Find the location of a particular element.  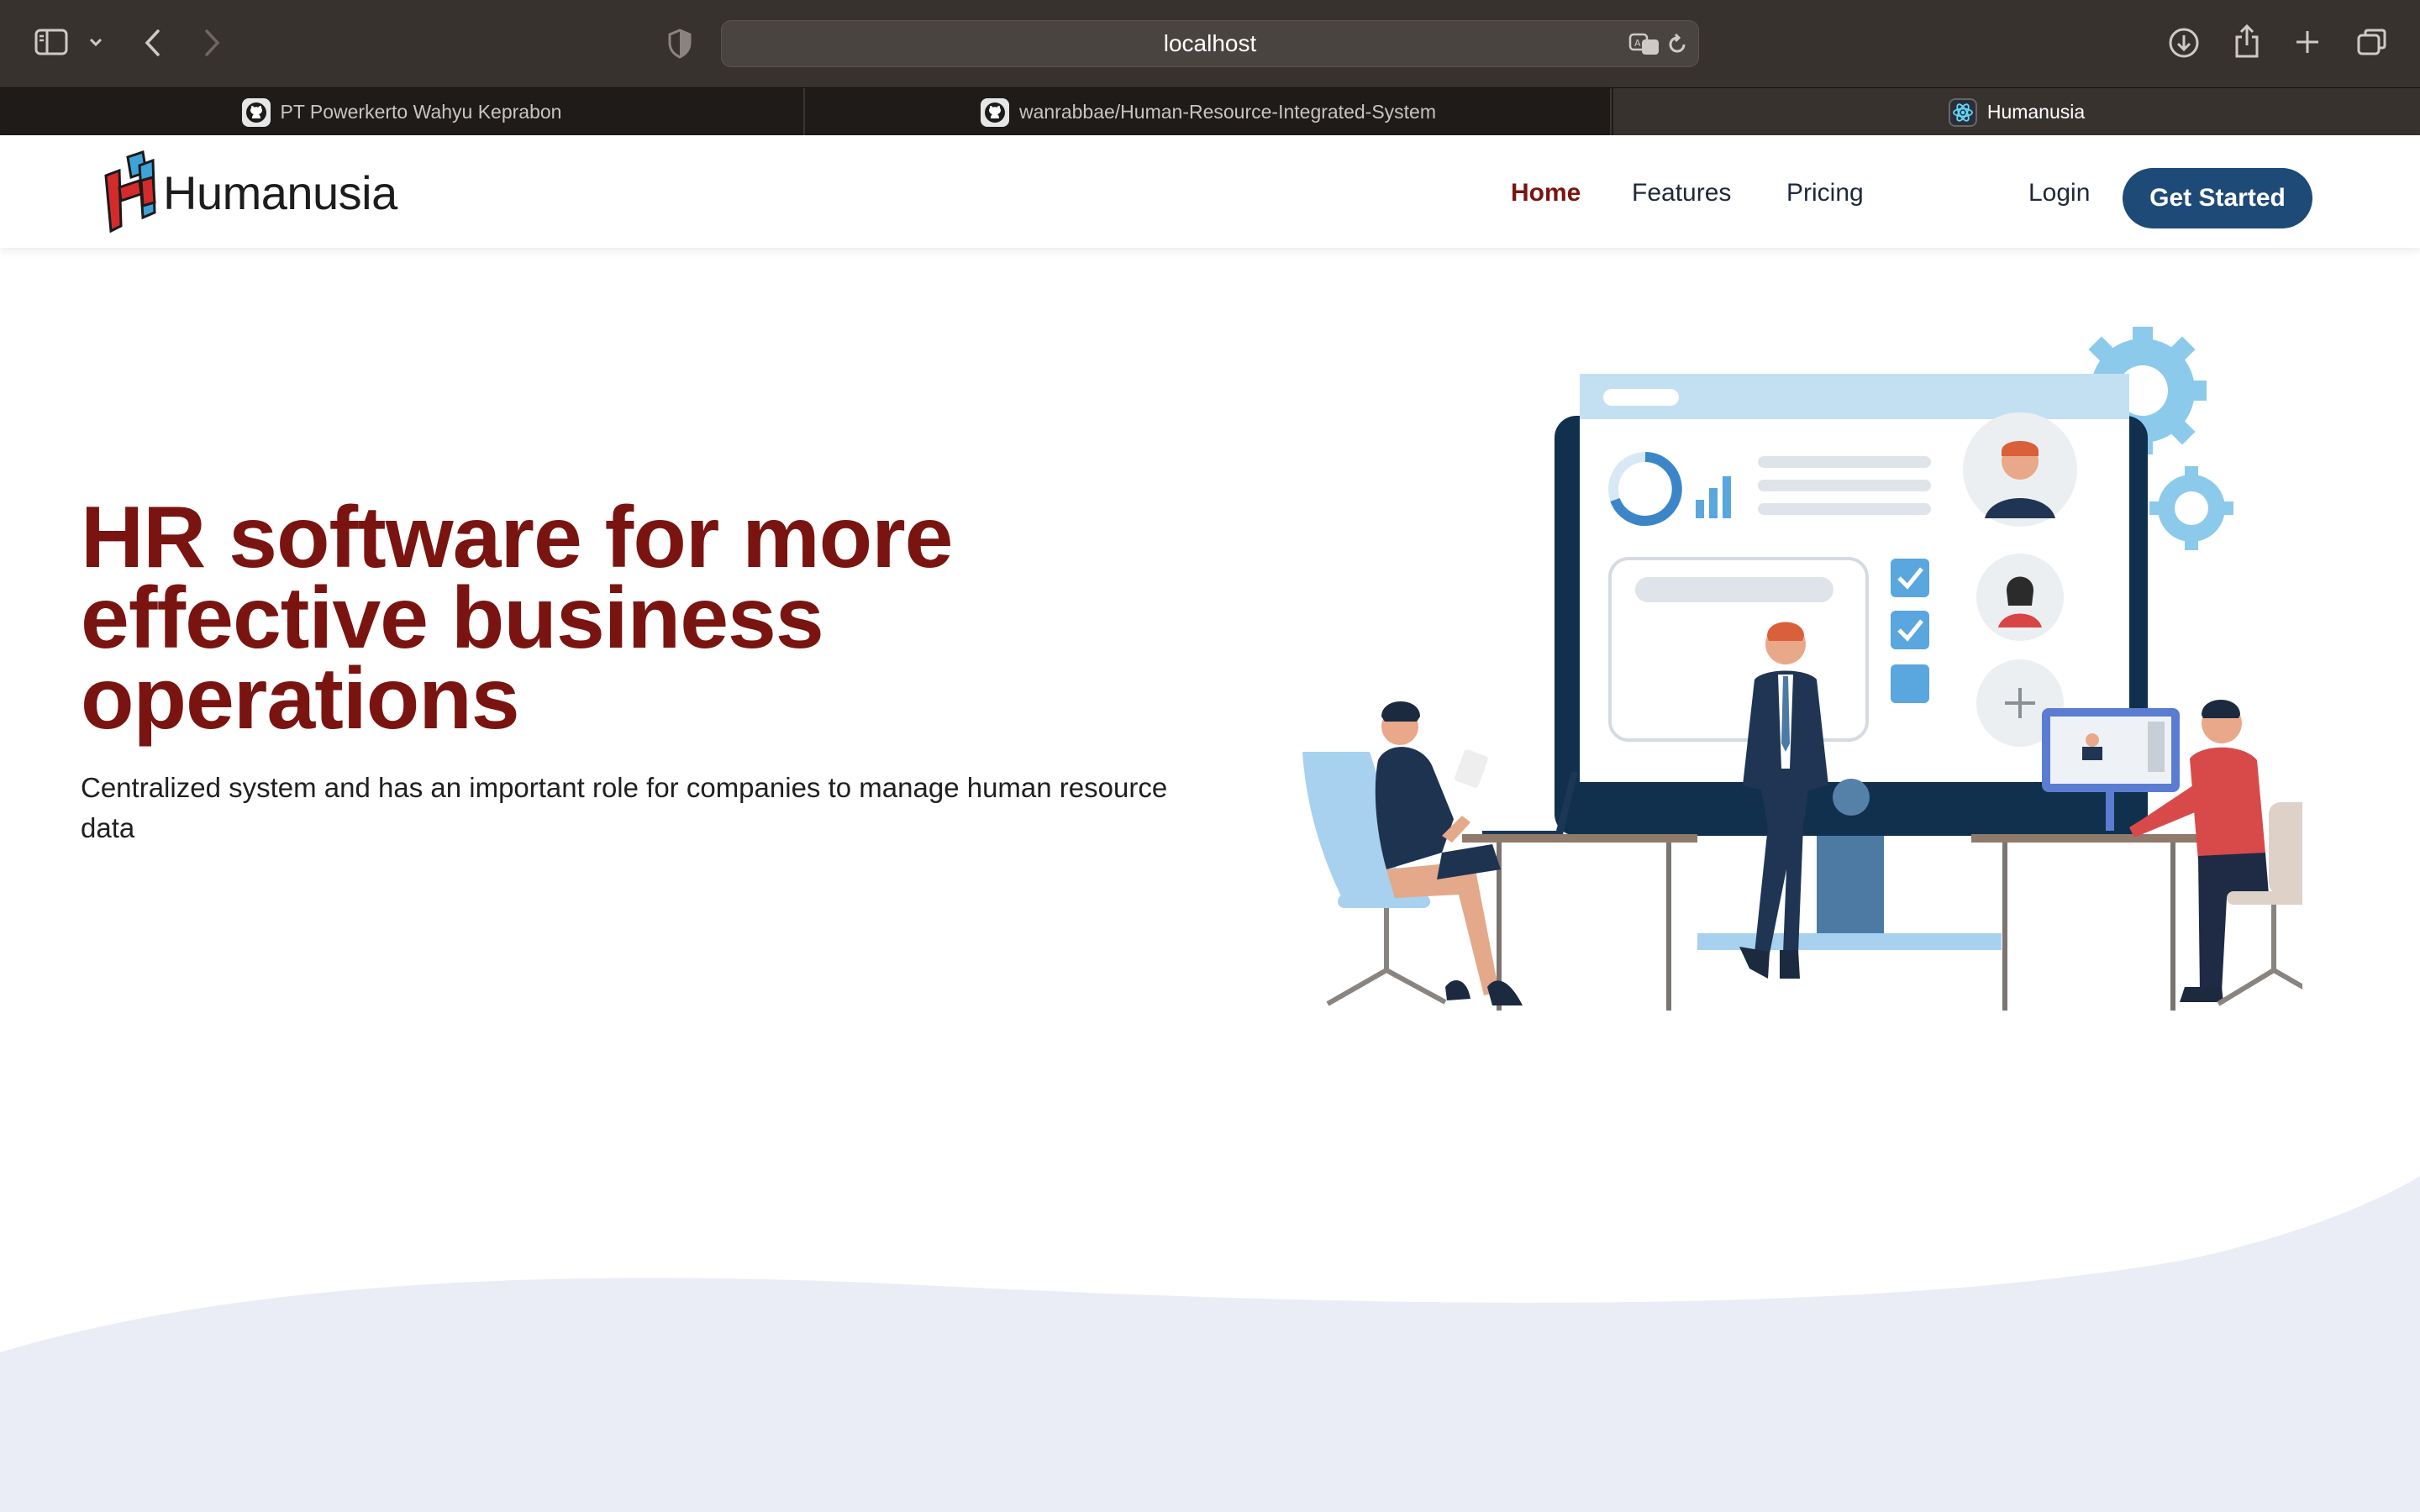

humanusia-logo-icon is located at coordinates (130, 192).